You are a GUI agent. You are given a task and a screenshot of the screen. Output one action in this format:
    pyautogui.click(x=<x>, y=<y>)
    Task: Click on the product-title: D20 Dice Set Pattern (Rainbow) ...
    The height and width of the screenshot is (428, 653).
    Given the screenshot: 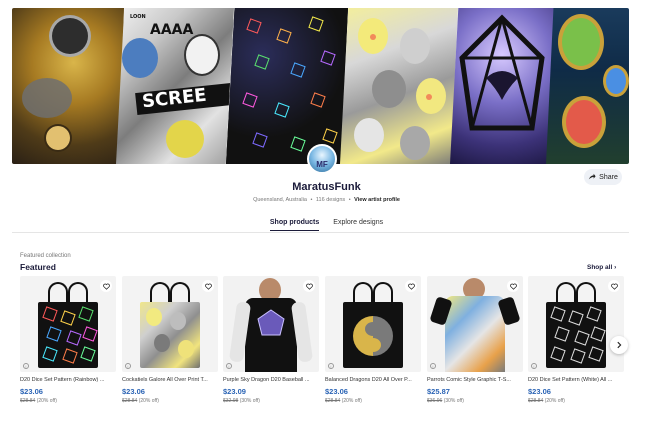 What is the action you would take?
    pyautogui.click(x=68, y=380)
    